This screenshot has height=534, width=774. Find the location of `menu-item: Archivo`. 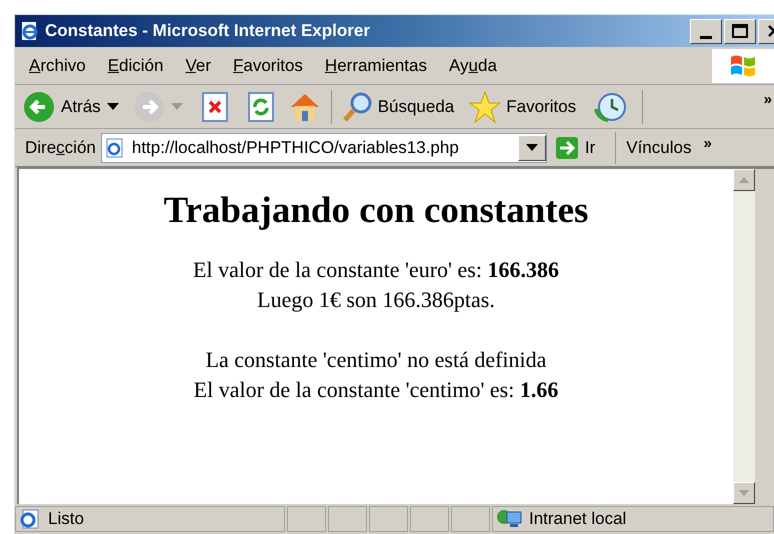

menu-item: Archivo is located at coordinates (57, 65).